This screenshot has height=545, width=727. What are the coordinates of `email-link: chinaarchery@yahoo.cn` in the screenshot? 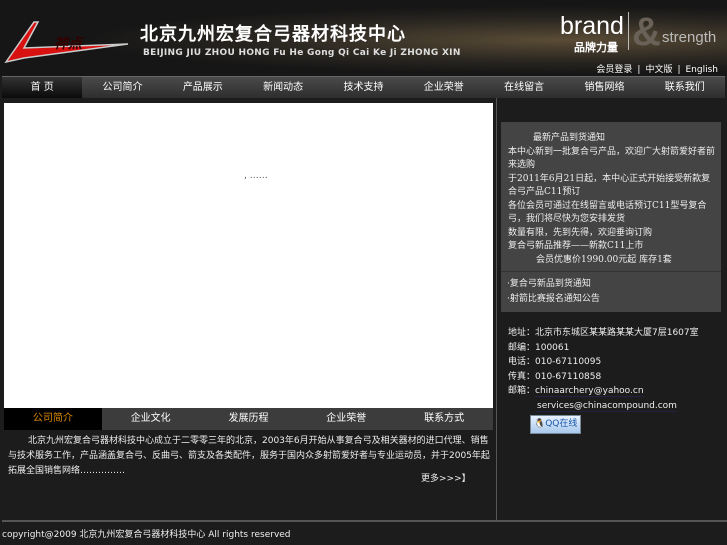 It's located at (589, 391).